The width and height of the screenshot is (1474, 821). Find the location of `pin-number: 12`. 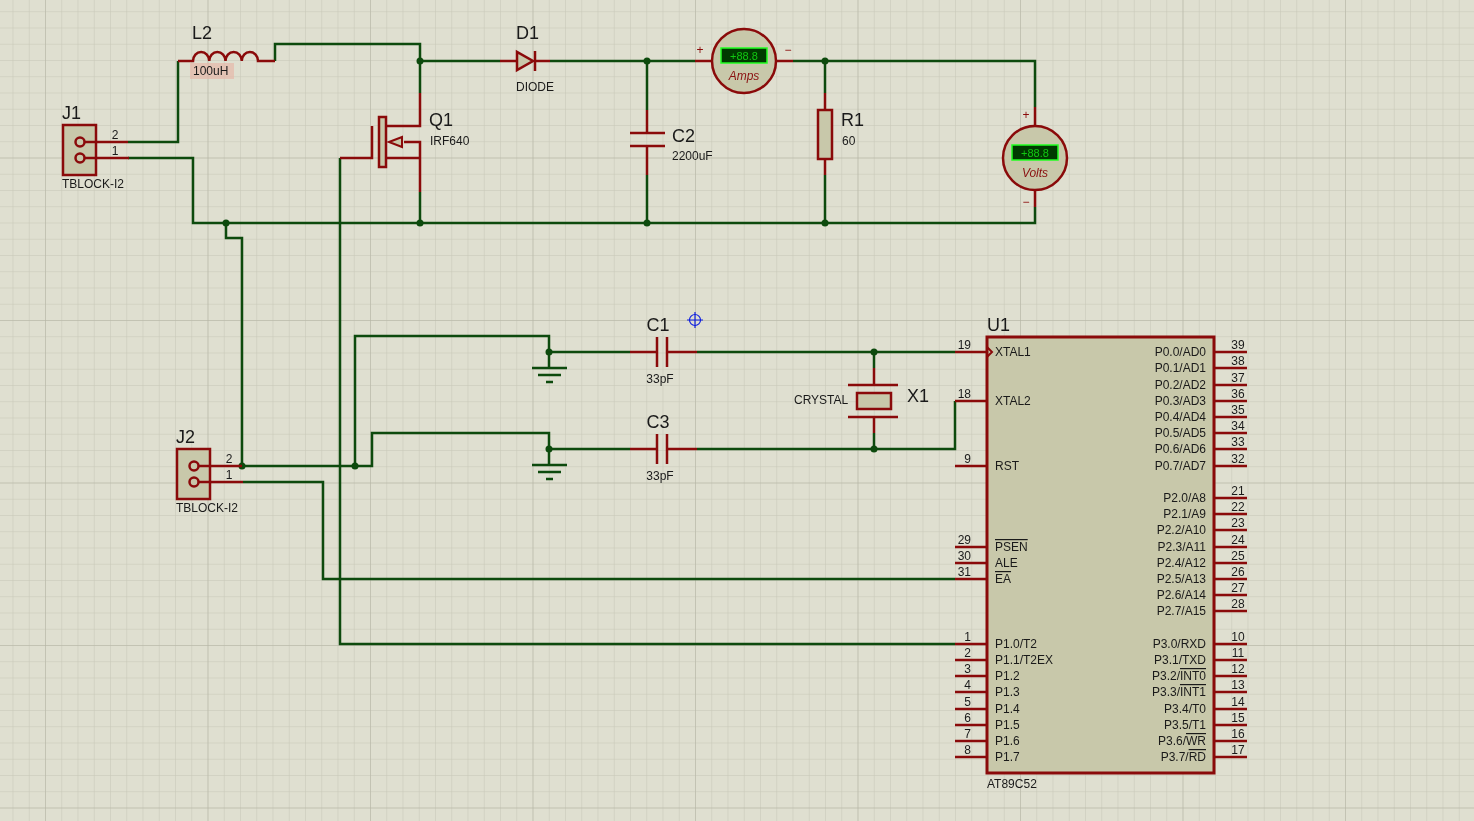

pin-number: 12 is located at coordinates (1238, 669).